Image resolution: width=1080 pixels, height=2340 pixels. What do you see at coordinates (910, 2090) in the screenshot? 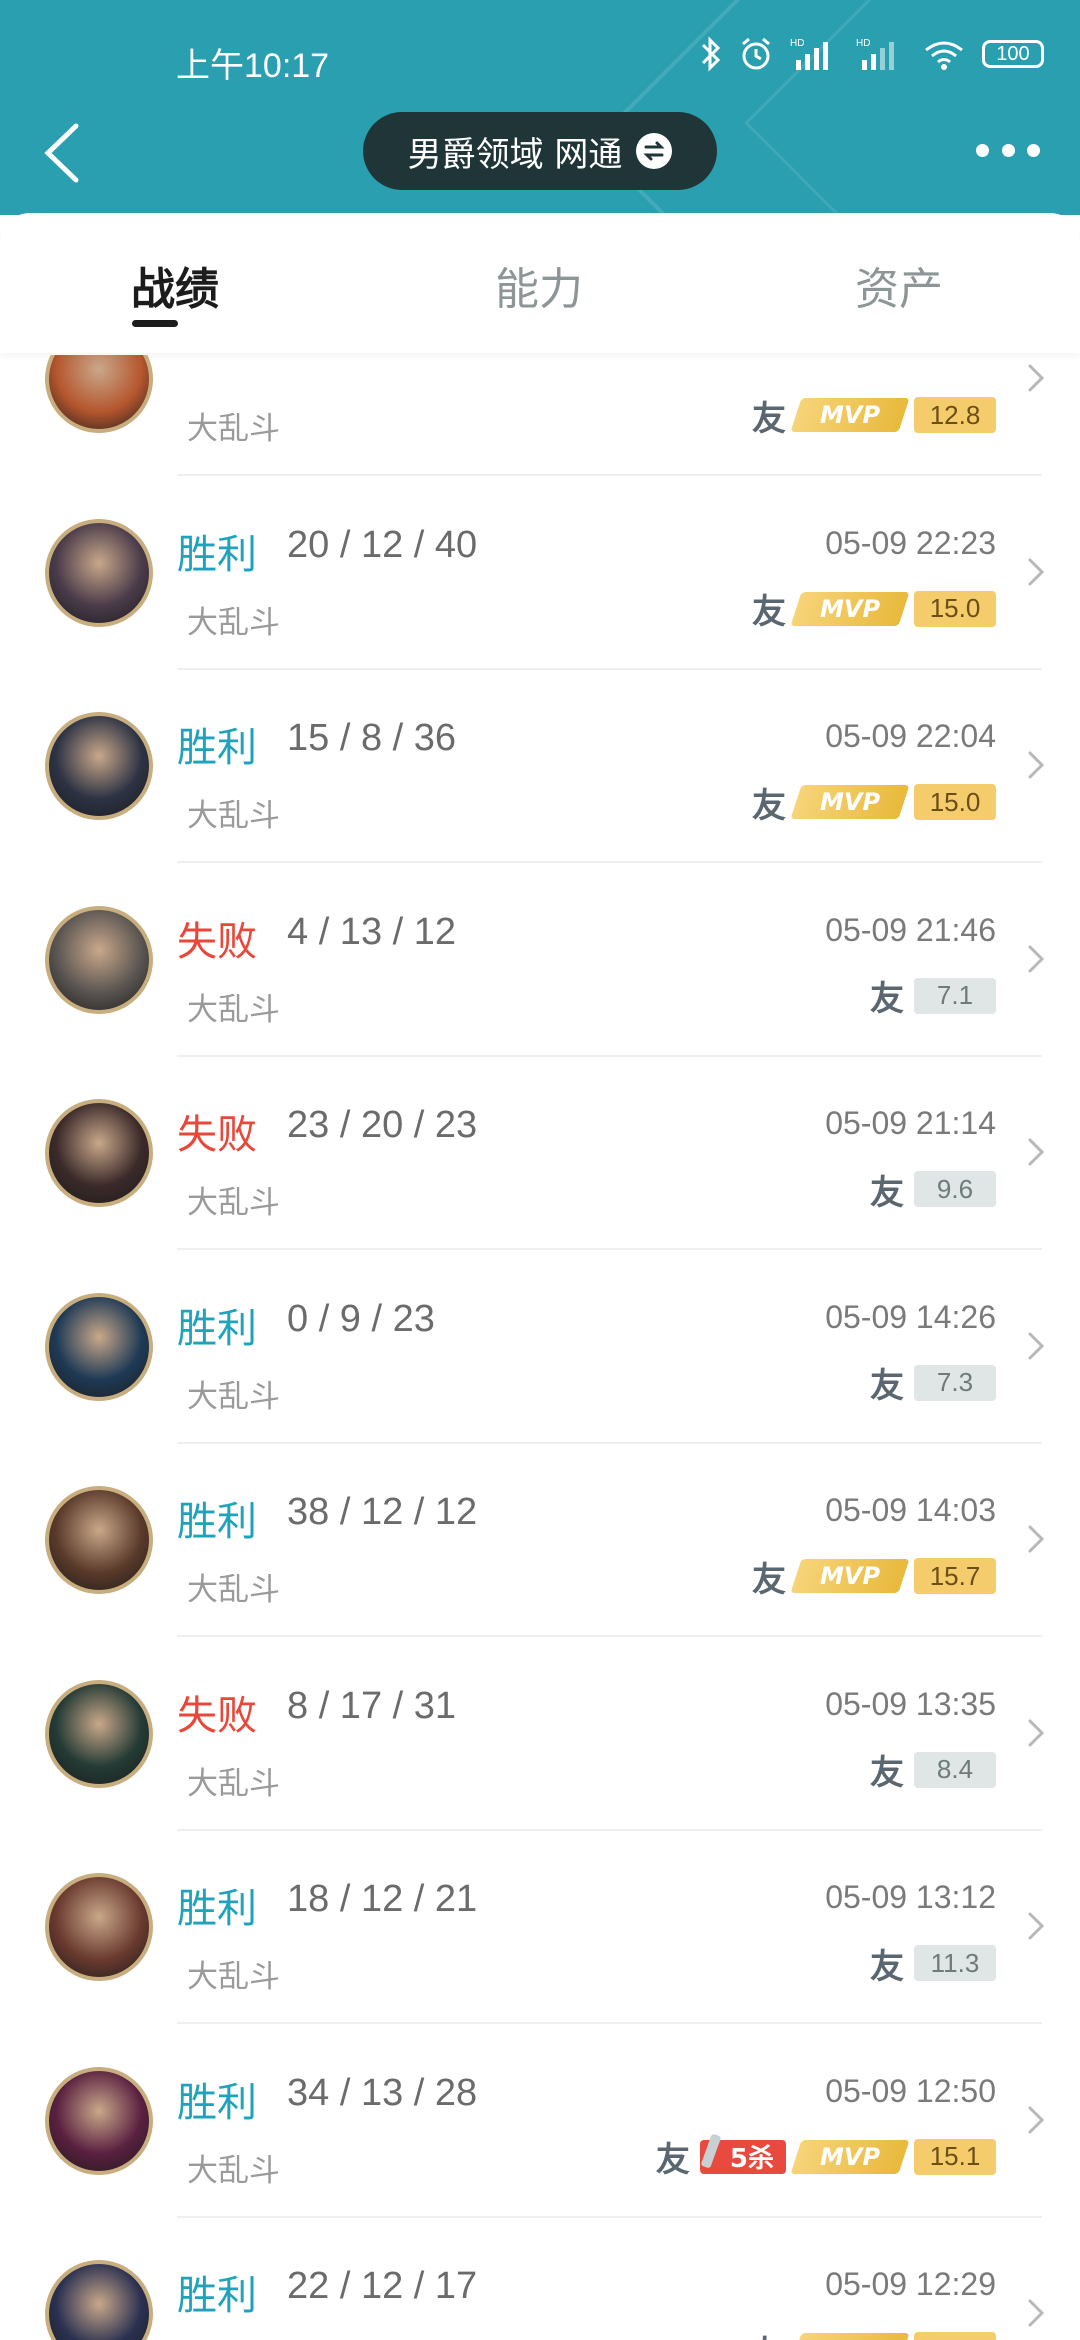
I see `match-time: 05-09 12:50` at bounding box center [910, 2090].